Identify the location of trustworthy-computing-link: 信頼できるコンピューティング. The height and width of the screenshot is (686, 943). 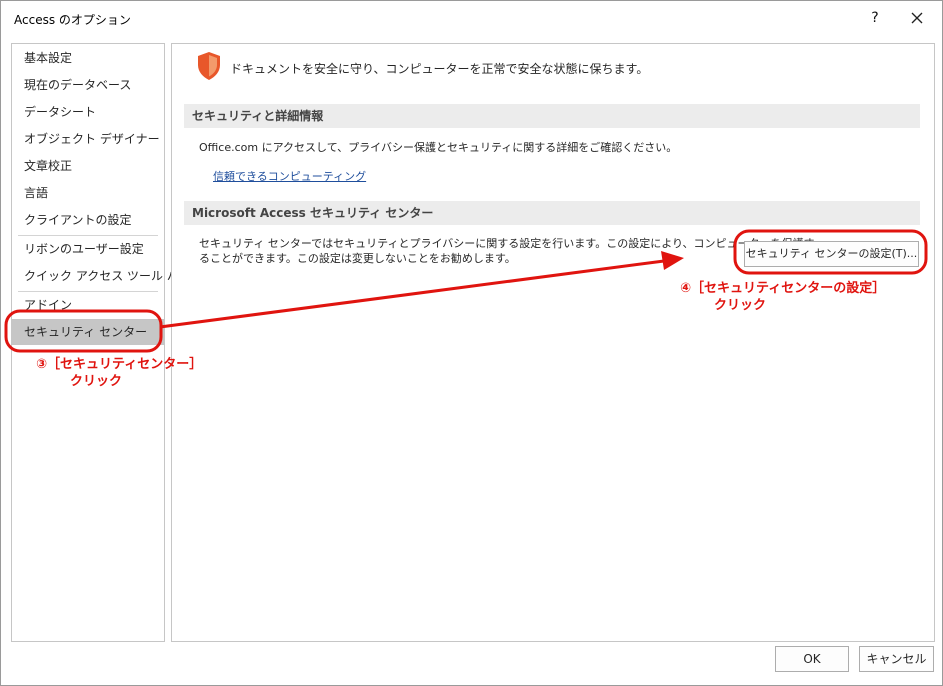
(289, 176).